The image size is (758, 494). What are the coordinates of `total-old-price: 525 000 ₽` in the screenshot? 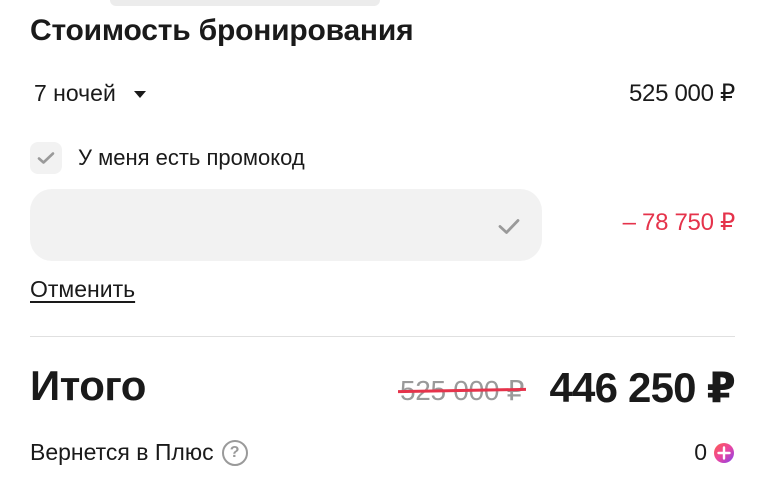 It's located at (462, 390).